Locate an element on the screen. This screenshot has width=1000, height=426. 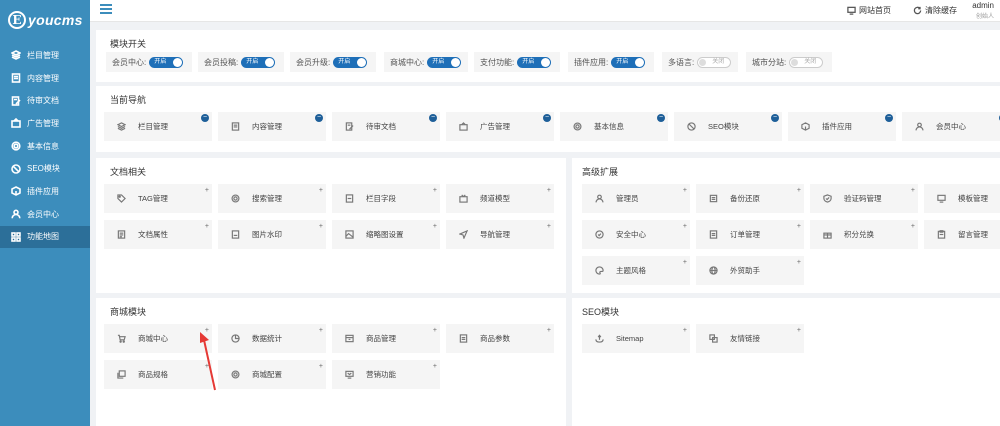
current-nav-card: 会员中心− is located at coordinates (951, 126).